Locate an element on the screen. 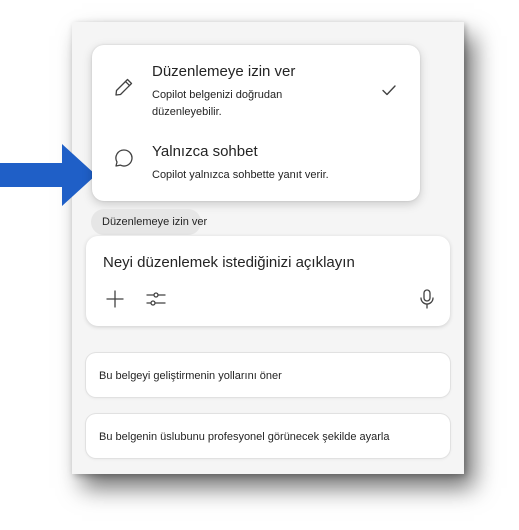  suggestion-card: Bu belgeyi geliştirmenin yollarını öner is located at coordinates (268, 375).